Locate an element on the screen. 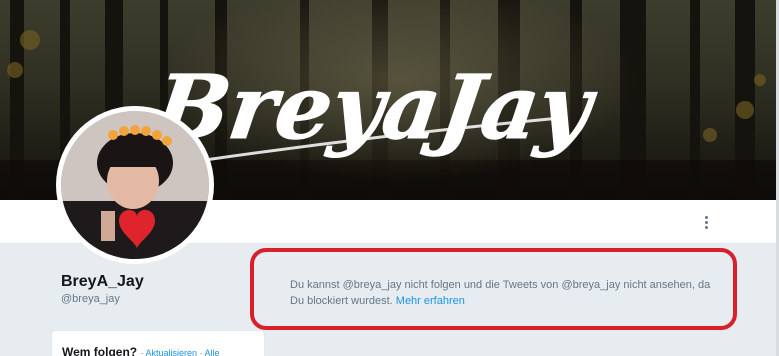 The height and width of the screenshot is (356, 779). profile-name: BreyA_Jay is located at coordinates (102, 282).